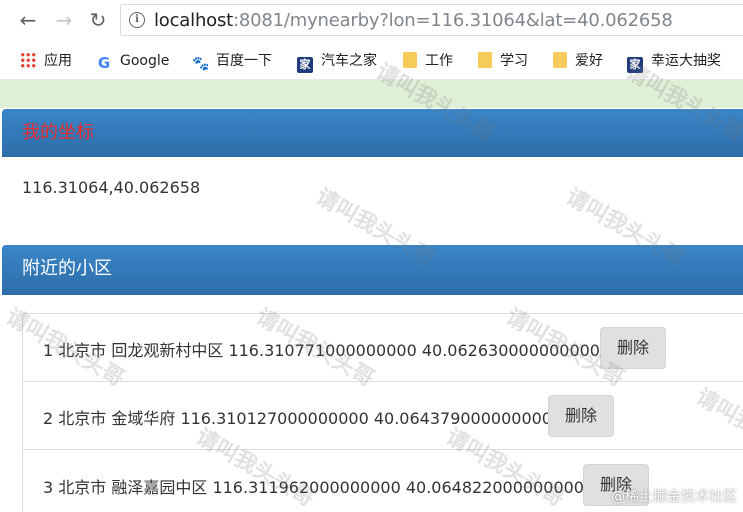 The width and height of the screenshot is (743, 512). I want to click on corner-watermark: @稀土掘金技术社区, so click(674, 497).